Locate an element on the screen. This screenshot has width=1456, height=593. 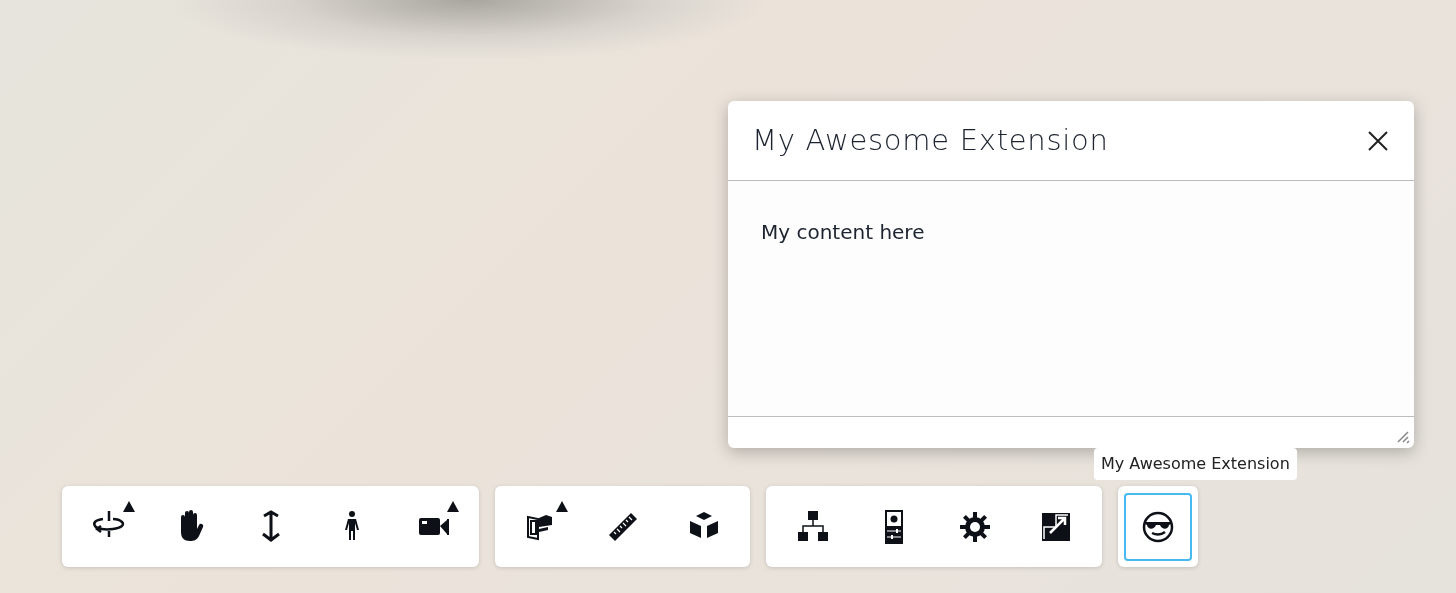
panel-title: My Awesome Extension is located at coordinates (930, 140).